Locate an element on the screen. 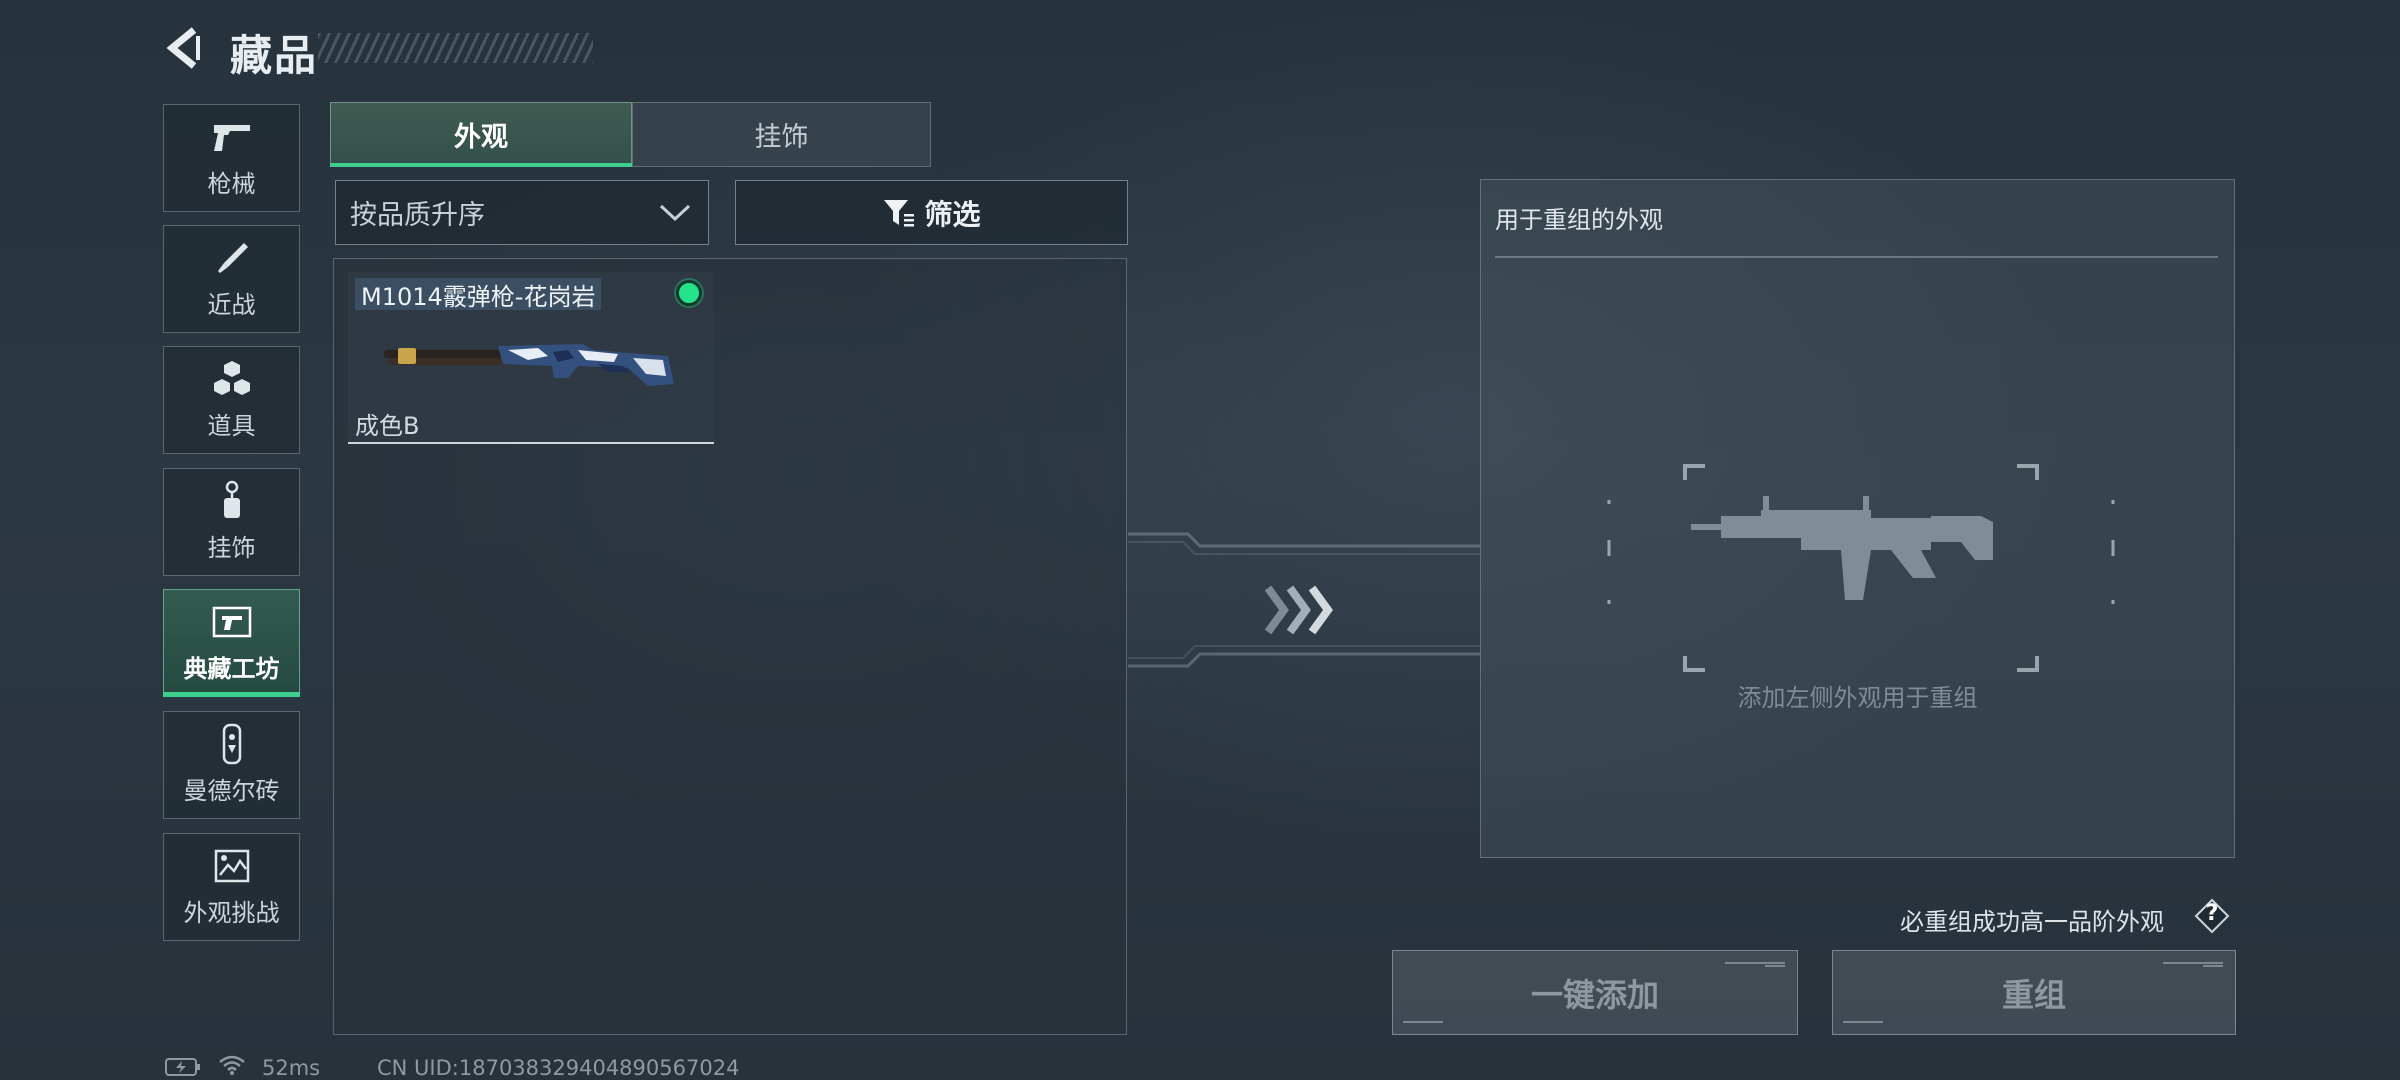  shotgun-icon is located at coordinates (529, 365).